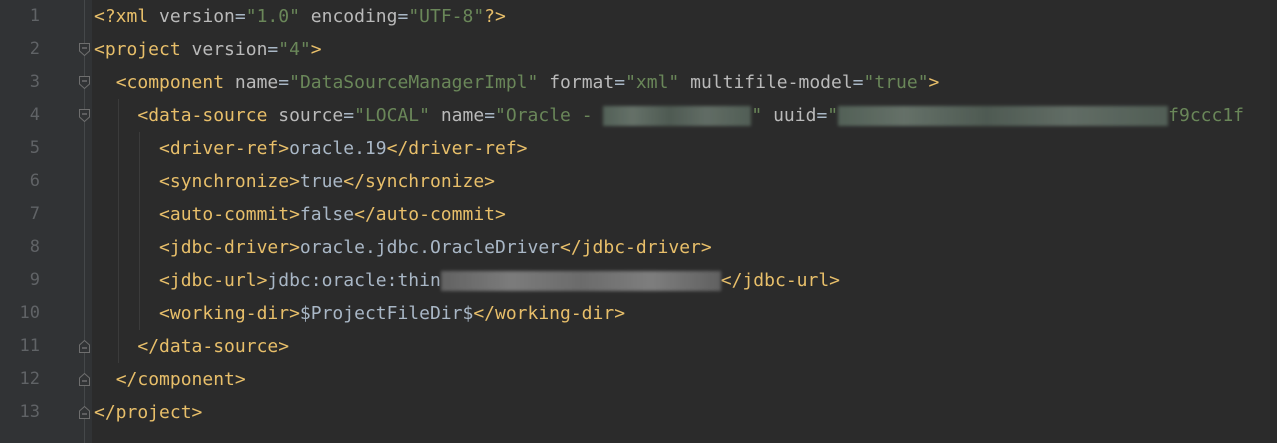 Image resolution: width=1277 pixels, height=443 pixels. Describe the element at coordinates (34, 82) in the screenshot. I see `line-number: 3` at that location.